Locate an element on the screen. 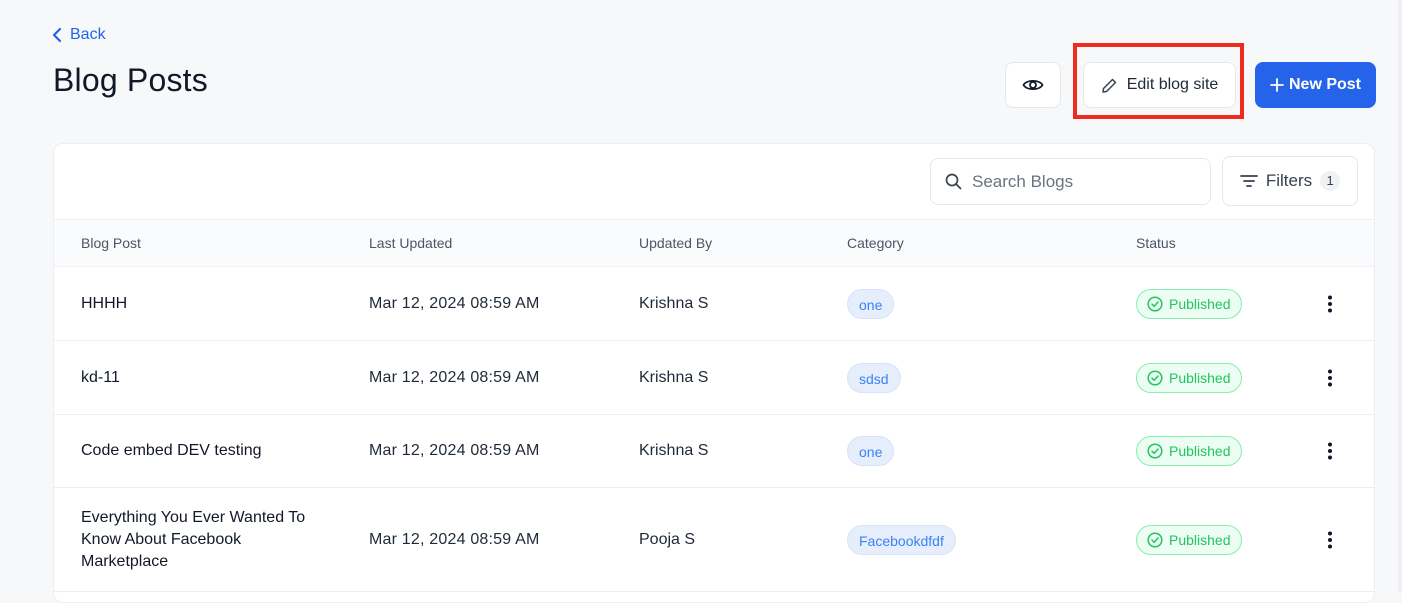  search-box is located at coordinates (1070, 181).